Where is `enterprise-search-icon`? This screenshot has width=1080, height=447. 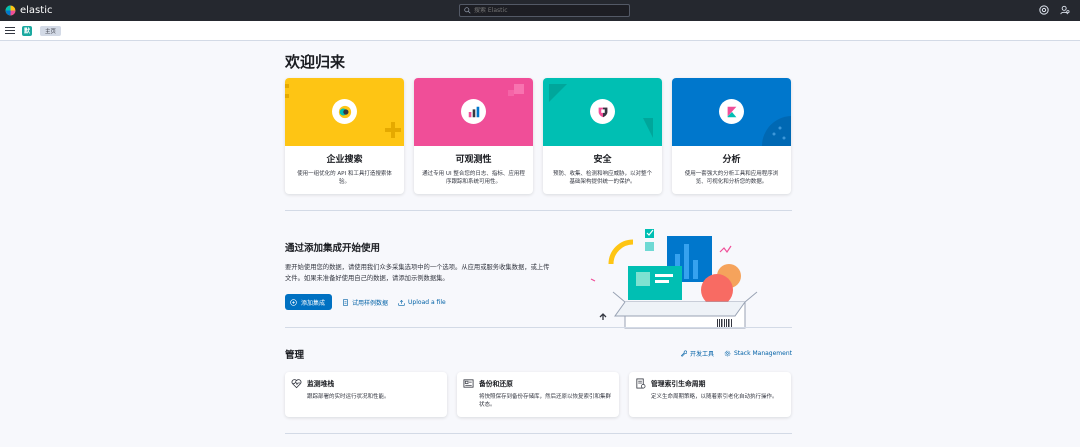 enterprise-search-icon is located at coordinates (344, 111).